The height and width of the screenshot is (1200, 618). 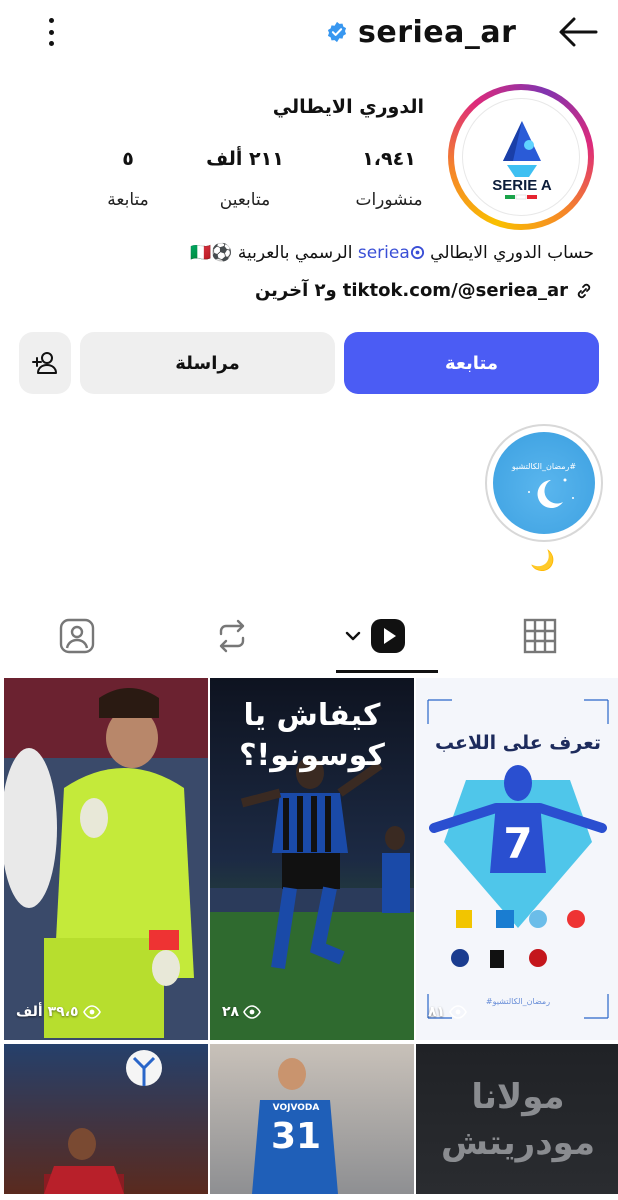 What do you see at coordinates (245, 159) in the screenshot?
I see `followers-count: ٢١١ ألف` at bounding box center [245, 159].